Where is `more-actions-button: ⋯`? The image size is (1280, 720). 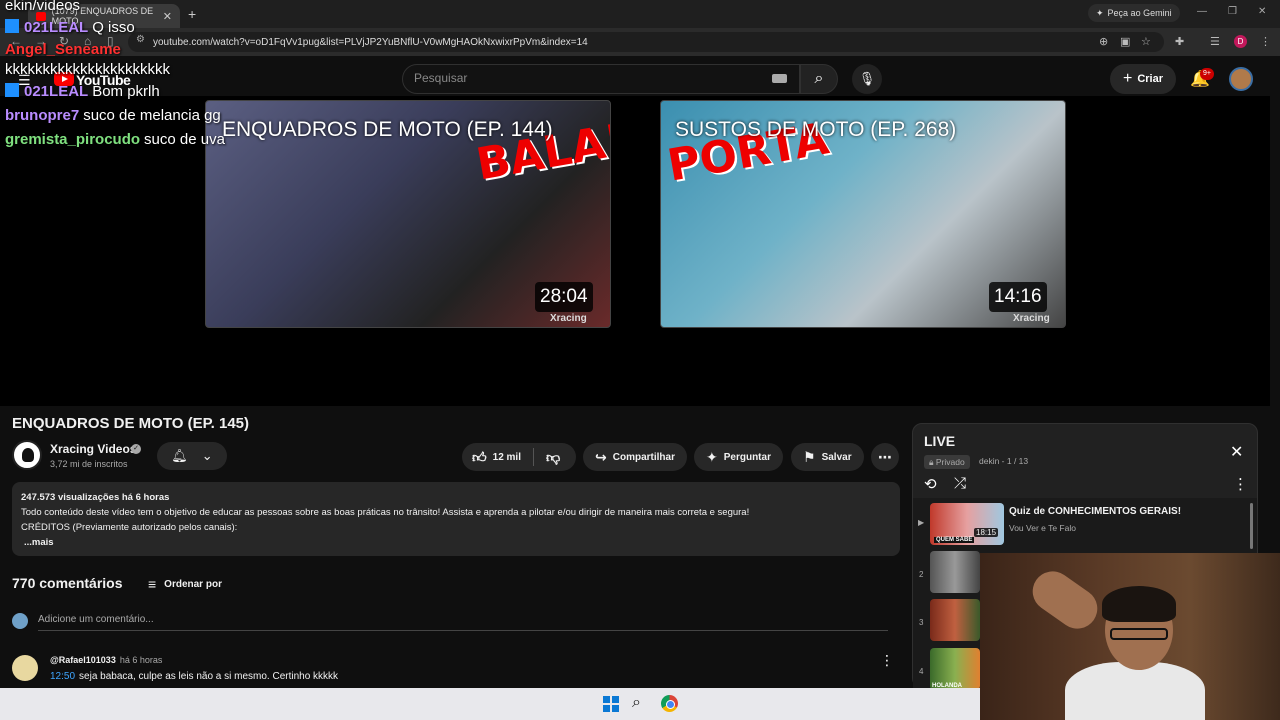
more-actions-button: ⋯ is located at coordinates (885, 457).